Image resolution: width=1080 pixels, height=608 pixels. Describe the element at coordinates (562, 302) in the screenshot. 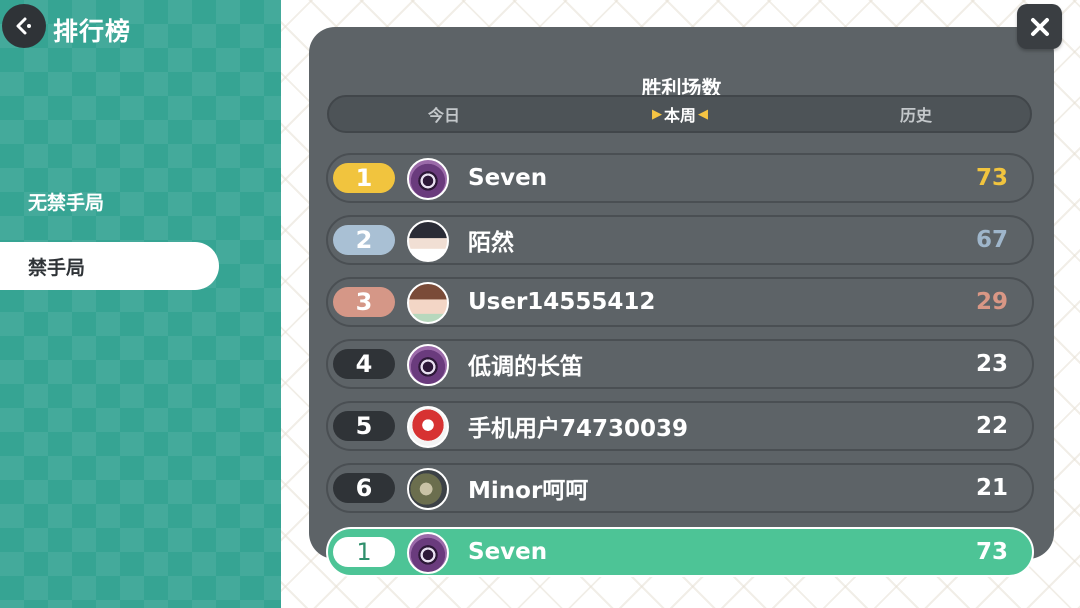

I see `player-name: User14555412` at that location.